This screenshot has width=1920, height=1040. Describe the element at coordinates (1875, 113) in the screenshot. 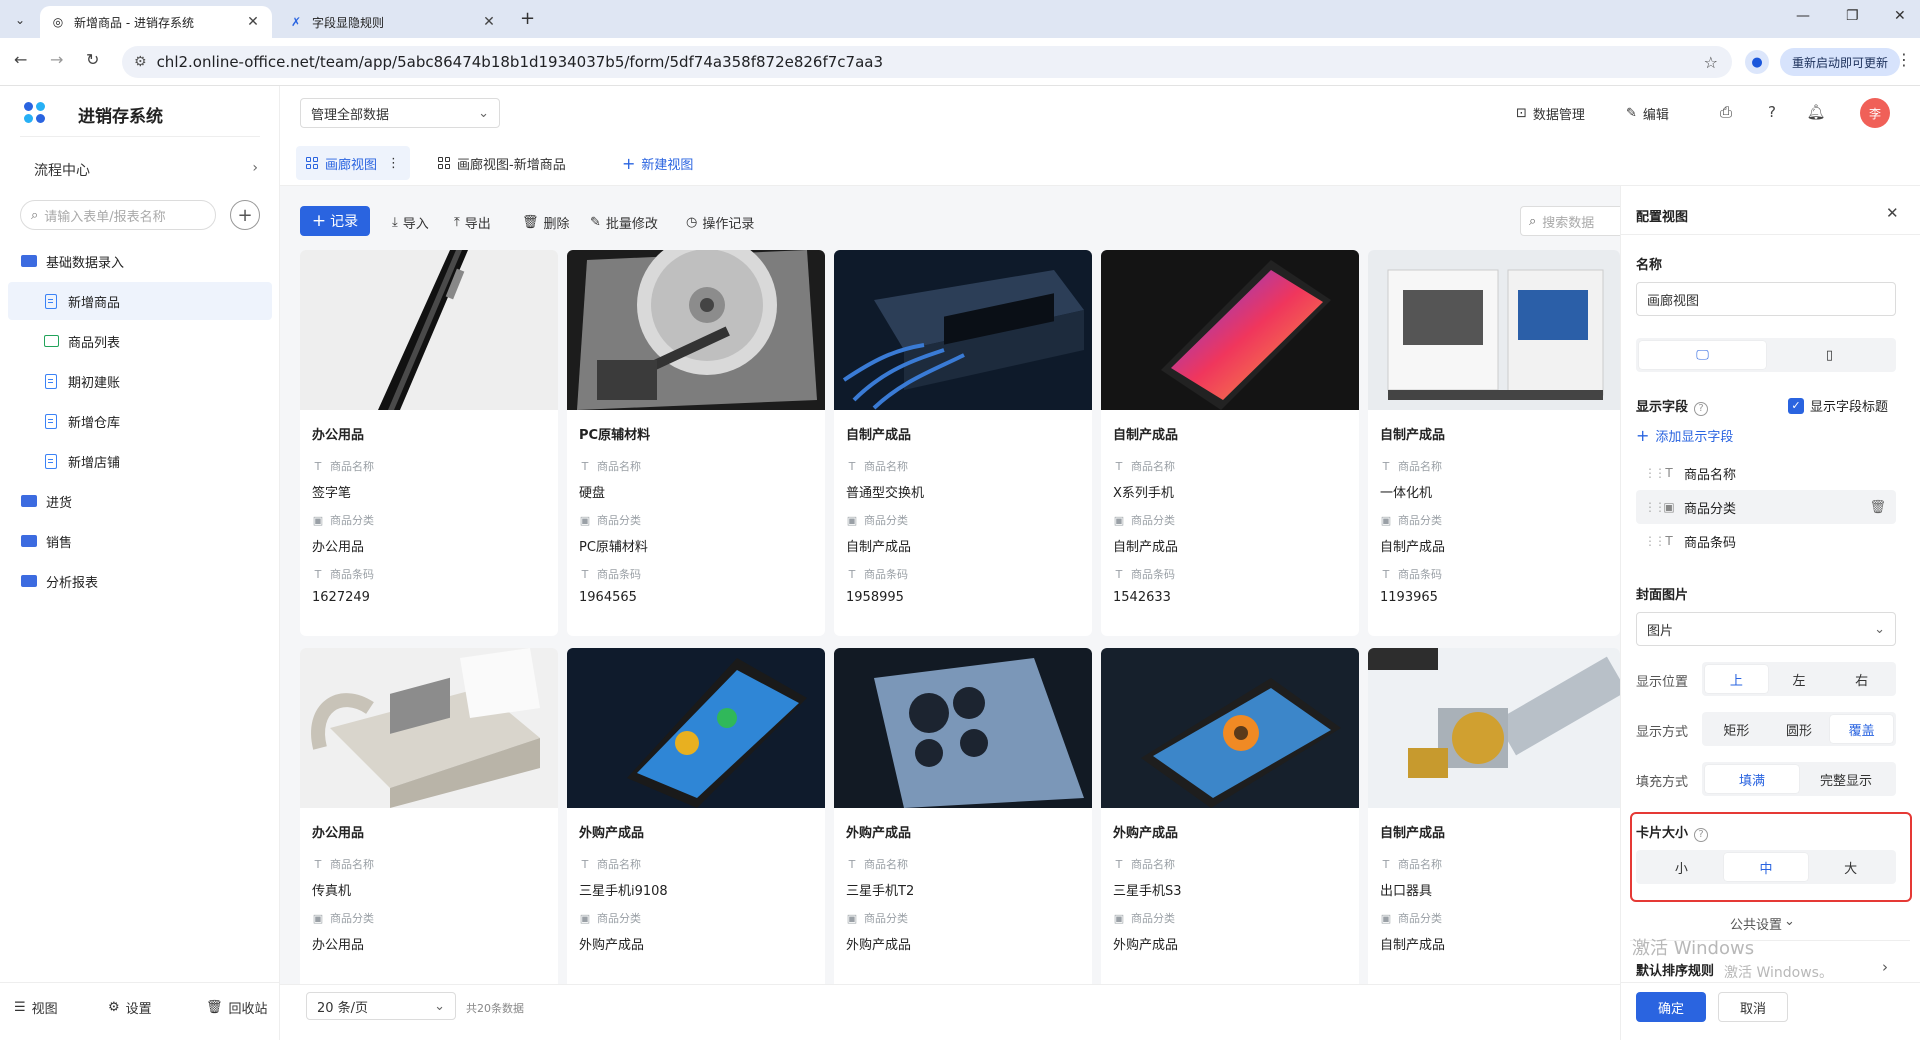

I see `user-avatar: 李` at that location.